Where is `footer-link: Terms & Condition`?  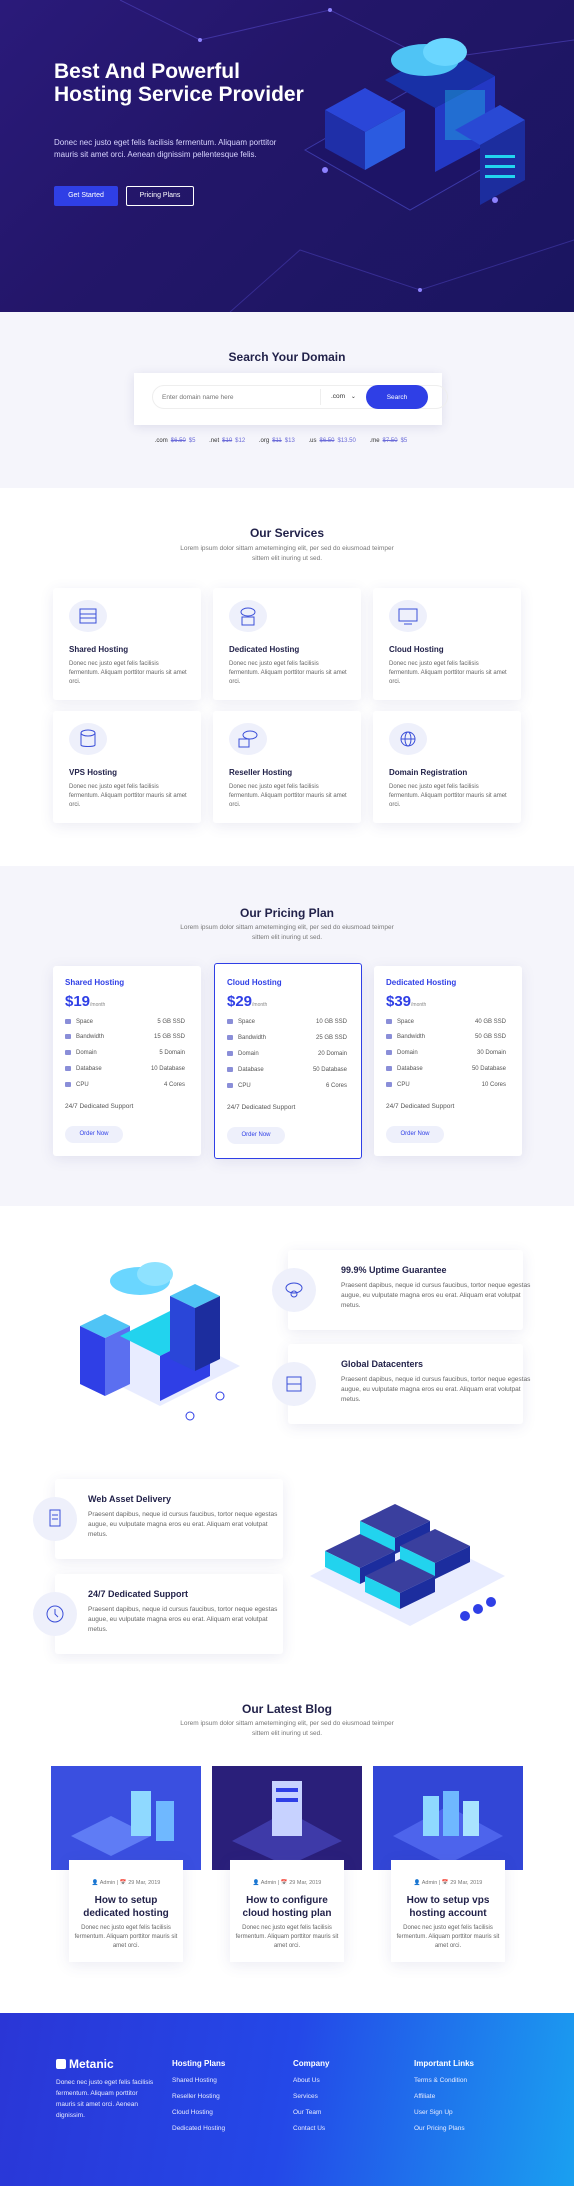 footer-link: Terms & Condition is located at coordinates (440, 2080).